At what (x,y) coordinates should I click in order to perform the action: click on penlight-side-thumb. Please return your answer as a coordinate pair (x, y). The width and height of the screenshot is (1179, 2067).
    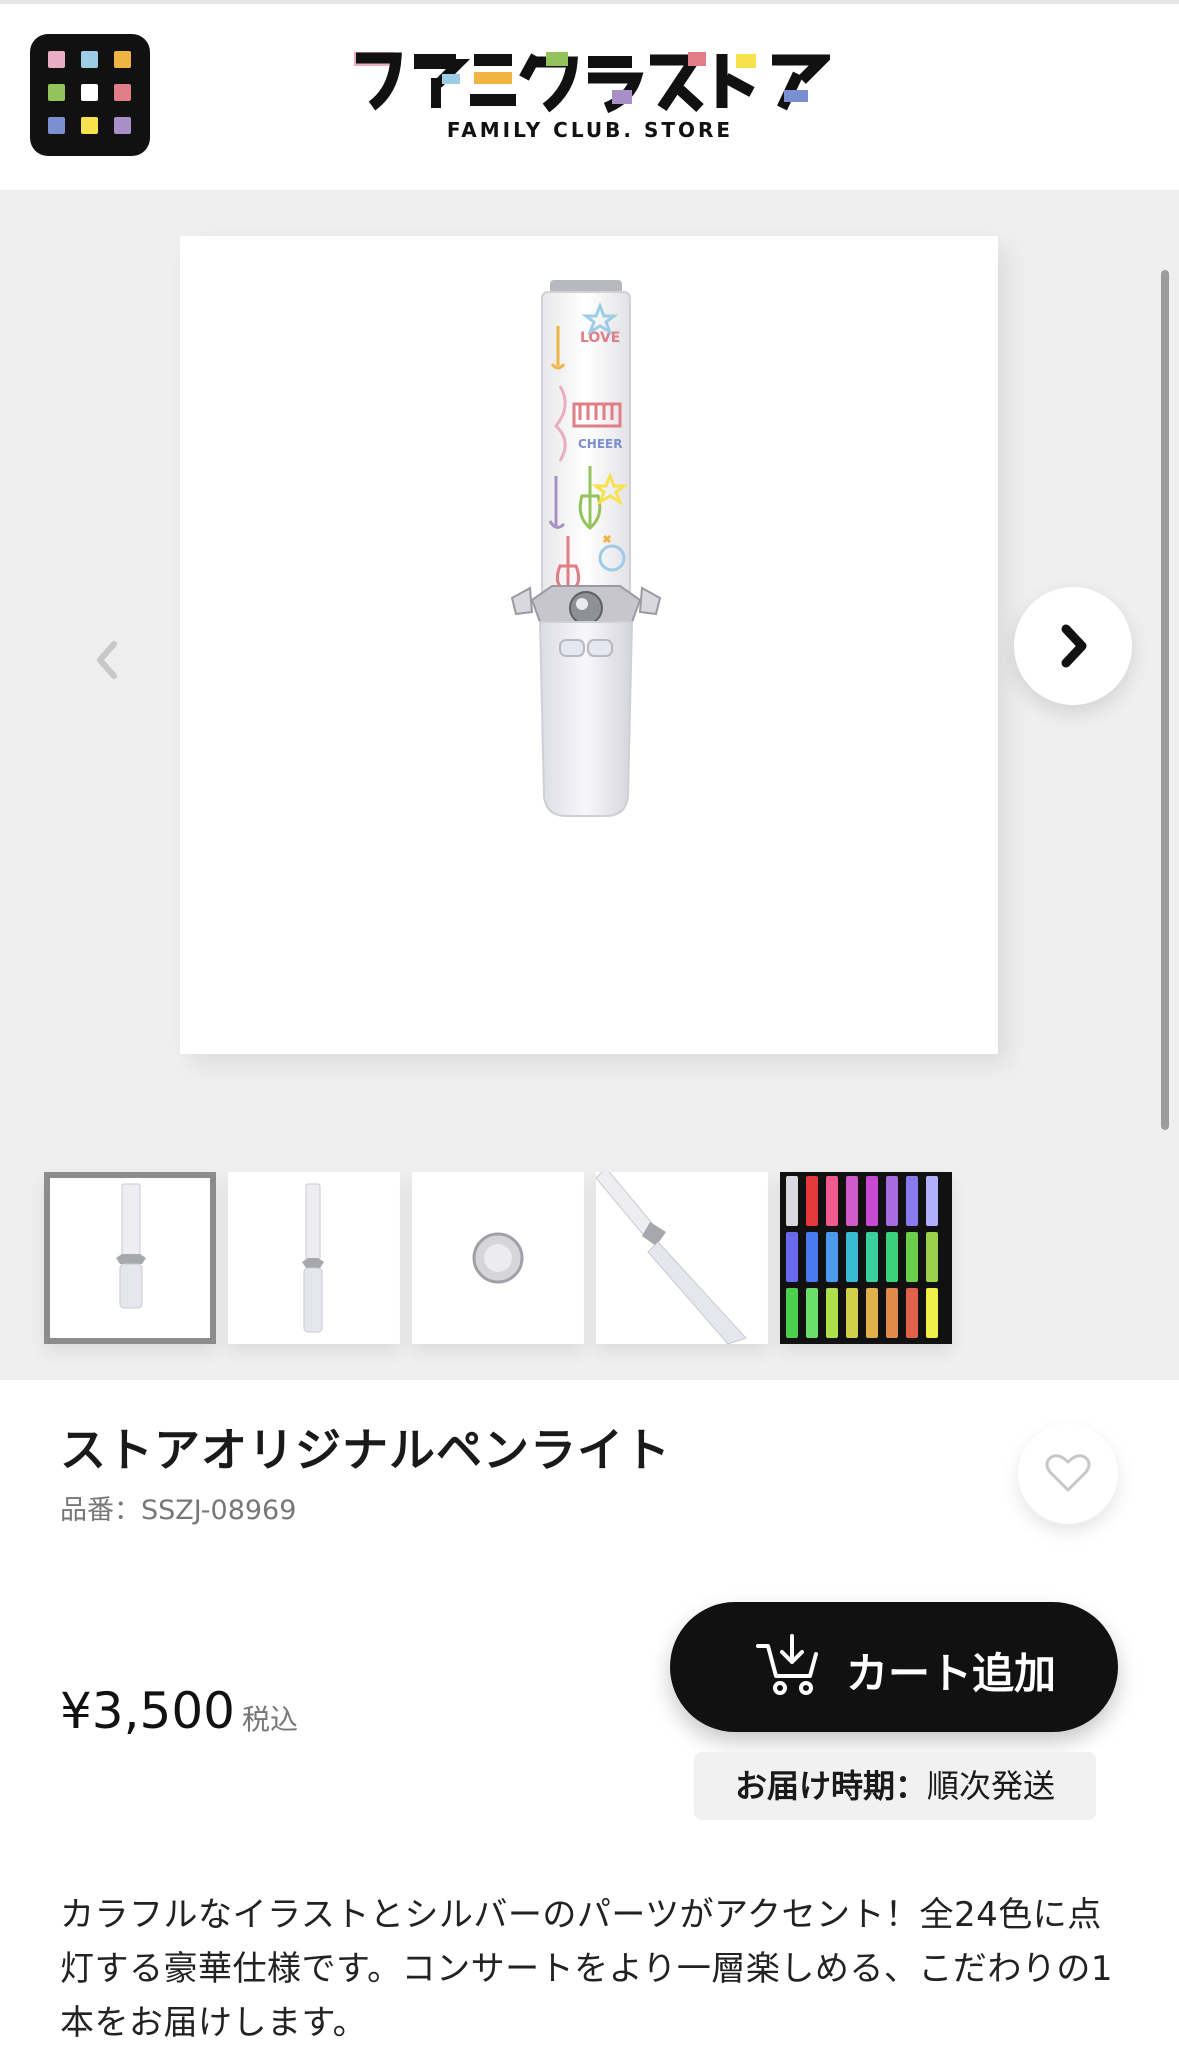
    Looking at the image, I should click on (313, 1258).